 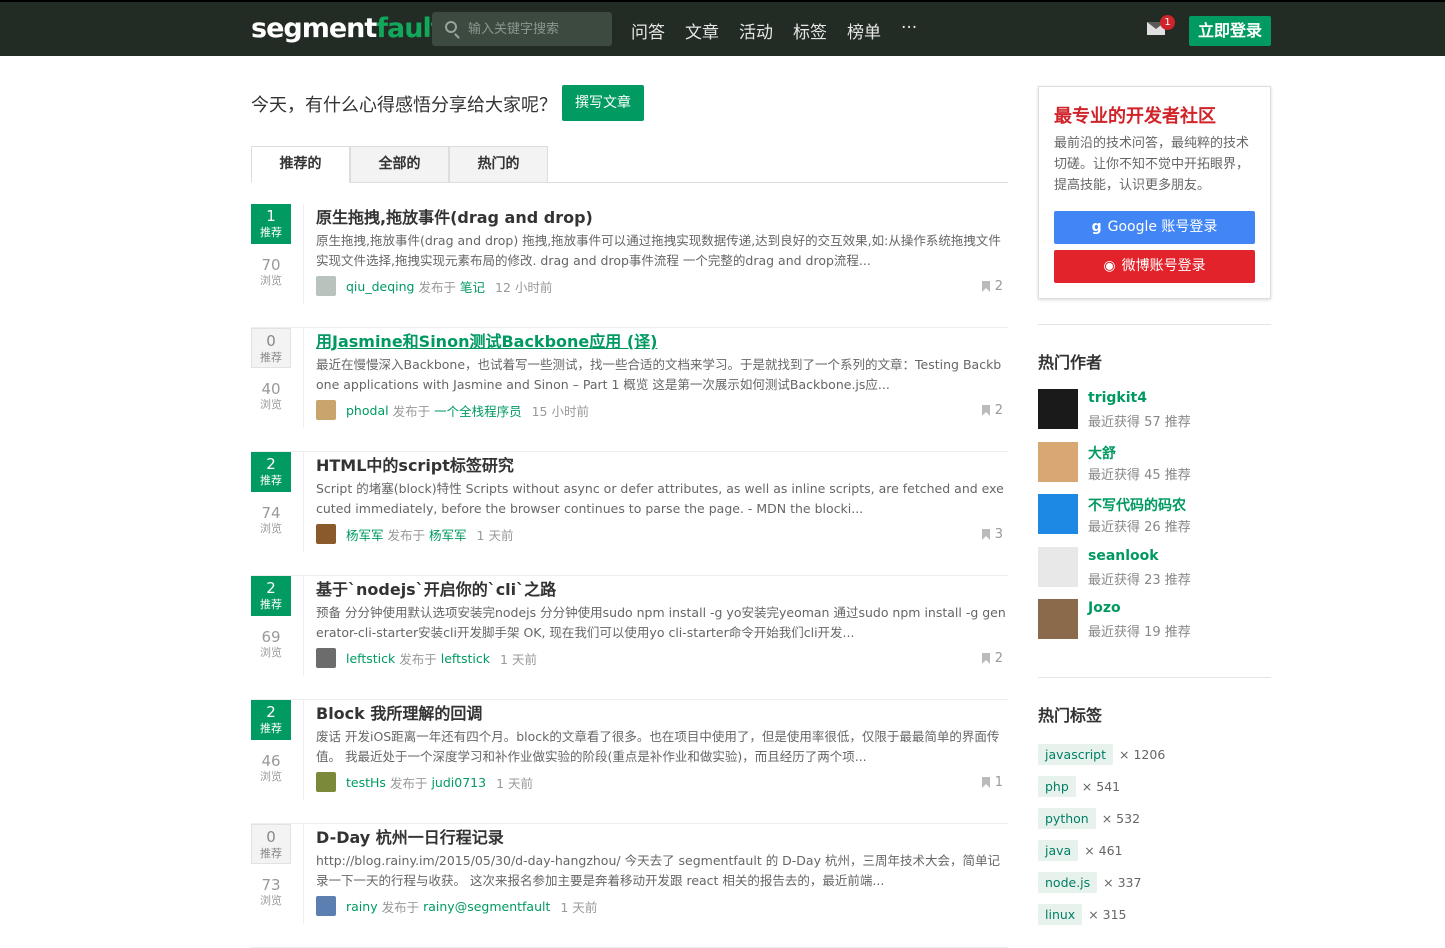 I want to click on tag-link: python, so click(x=1067, y=818).